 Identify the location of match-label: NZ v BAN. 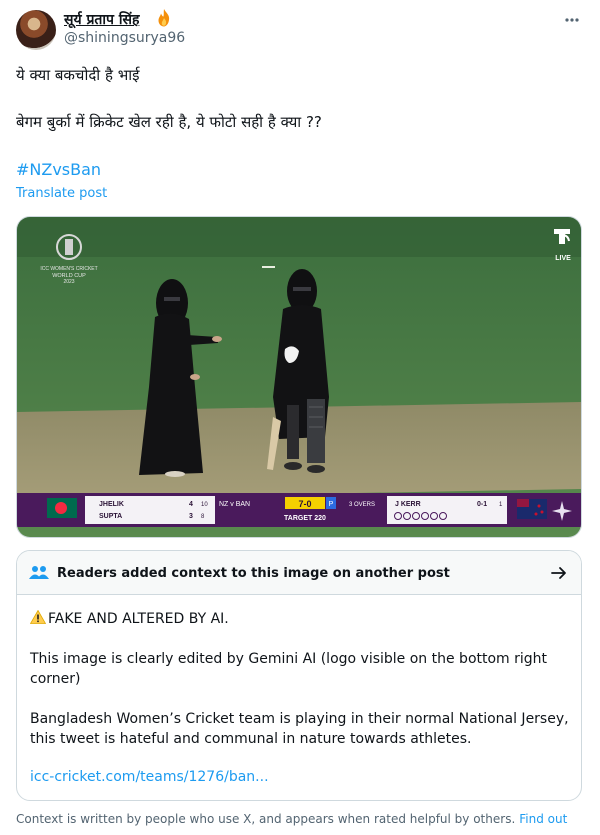
(234, 504).